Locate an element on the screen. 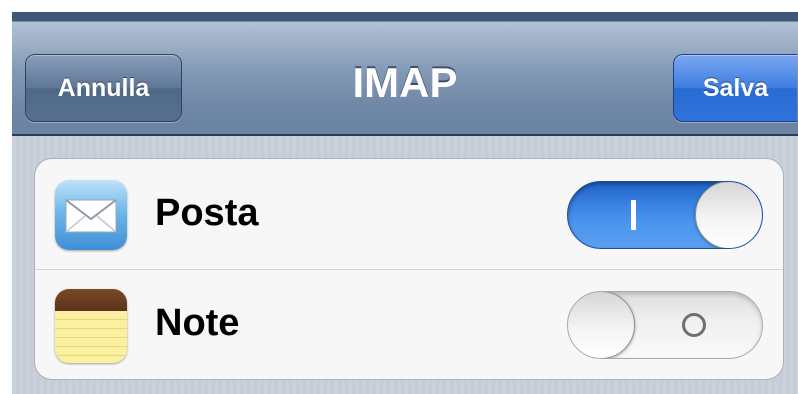 Image resolution: width=798 pixels, height=394 pixels. setting-label-mail: Posta is located at coordinates (207, 213).